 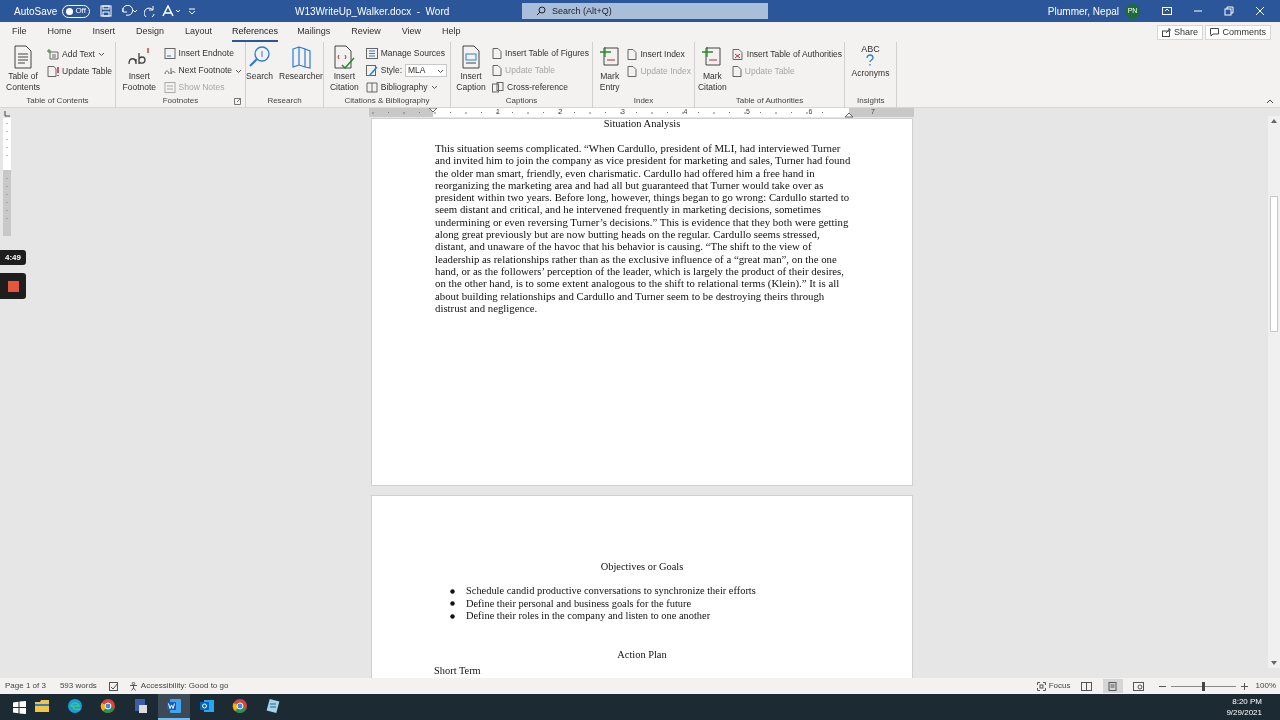 I want to click on show-notes-icon, so click(x=169, y=87).